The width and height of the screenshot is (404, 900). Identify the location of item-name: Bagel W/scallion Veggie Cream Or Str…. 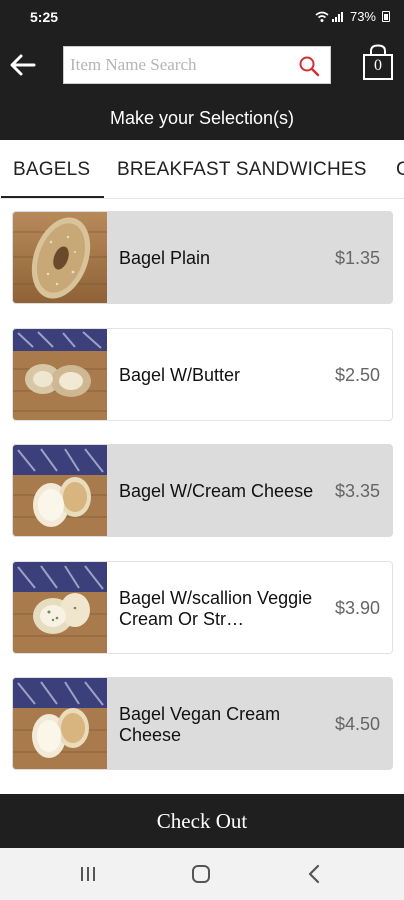
(216, 608).